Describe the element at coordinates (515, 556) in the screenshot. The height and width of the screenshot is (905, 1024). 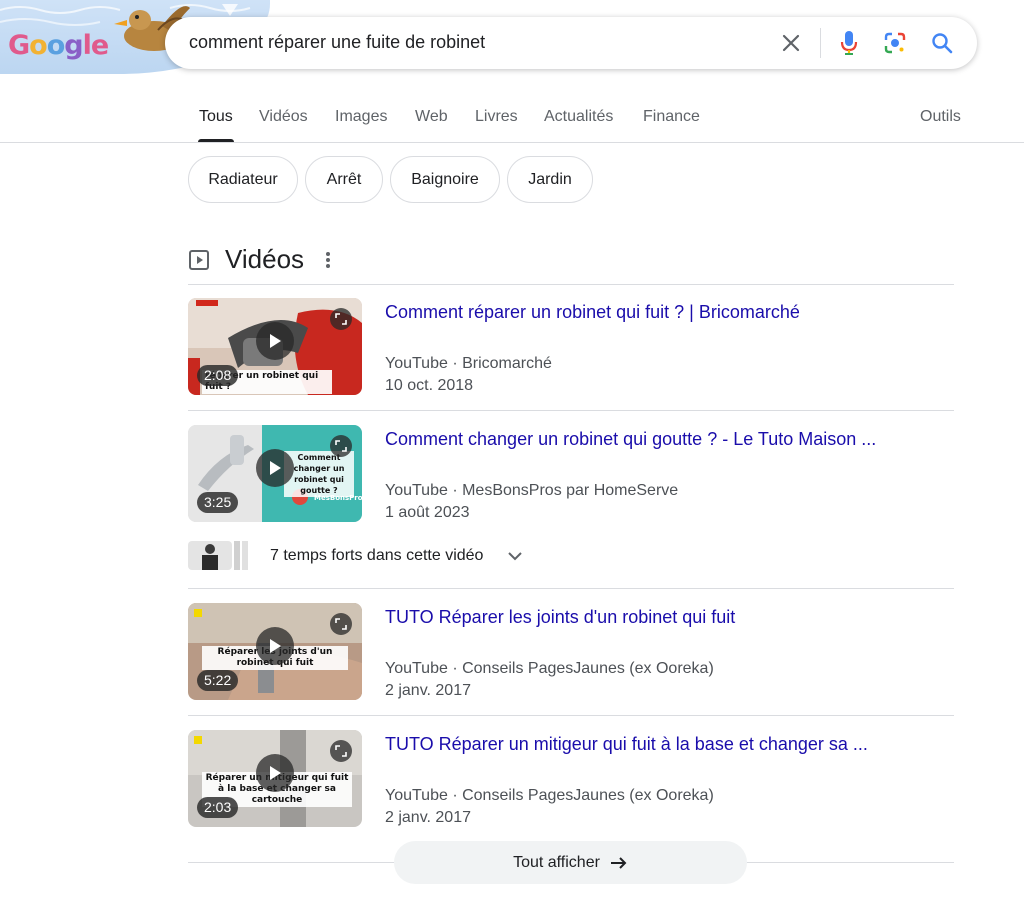
I see `chevron-down-icon` at that location.